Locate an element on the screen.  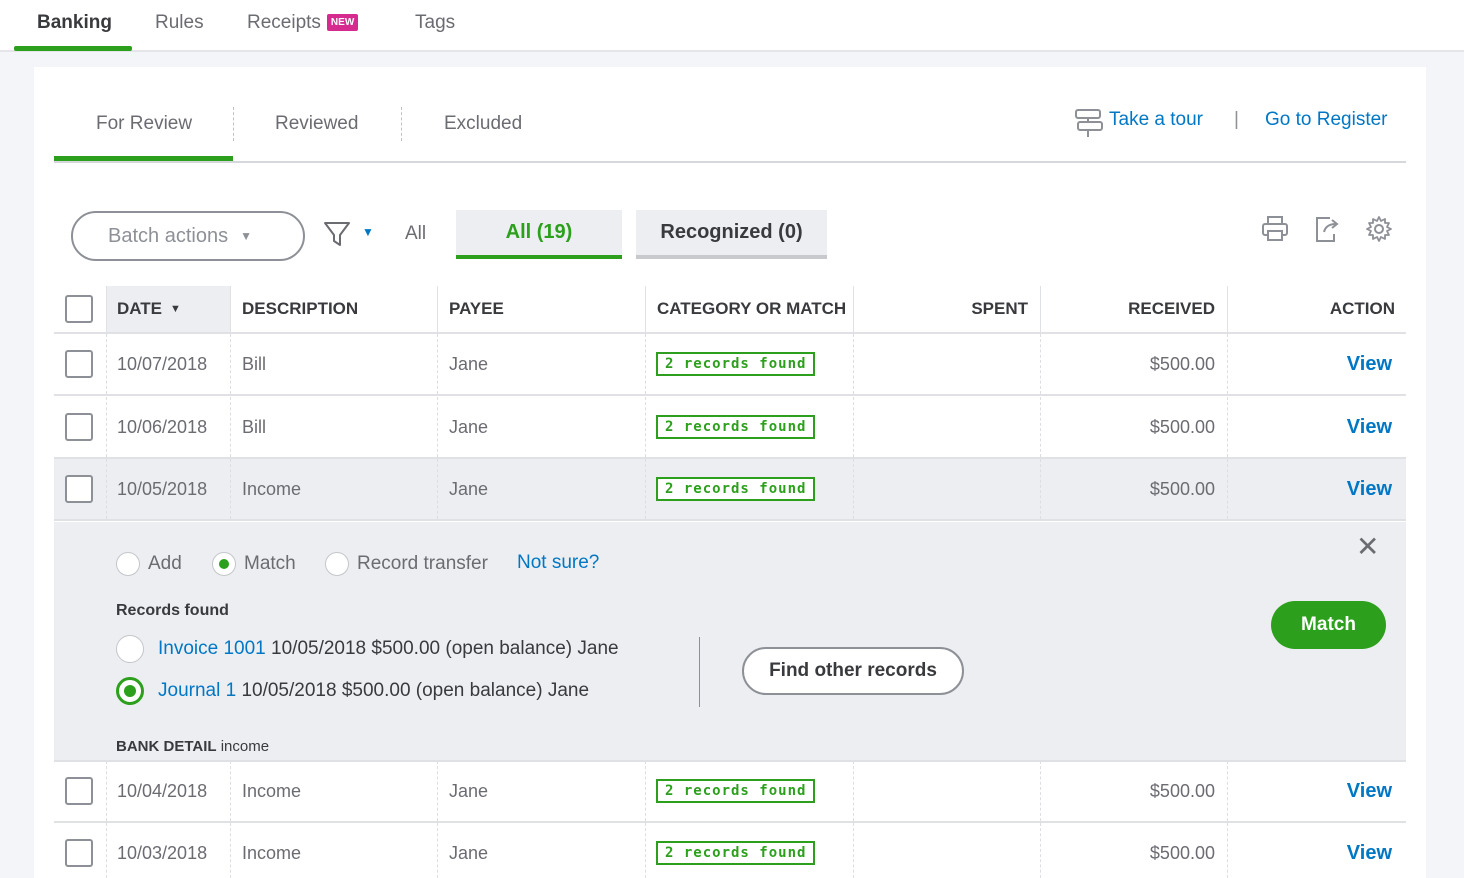
filter-icon is located at coordinates (337, 234).